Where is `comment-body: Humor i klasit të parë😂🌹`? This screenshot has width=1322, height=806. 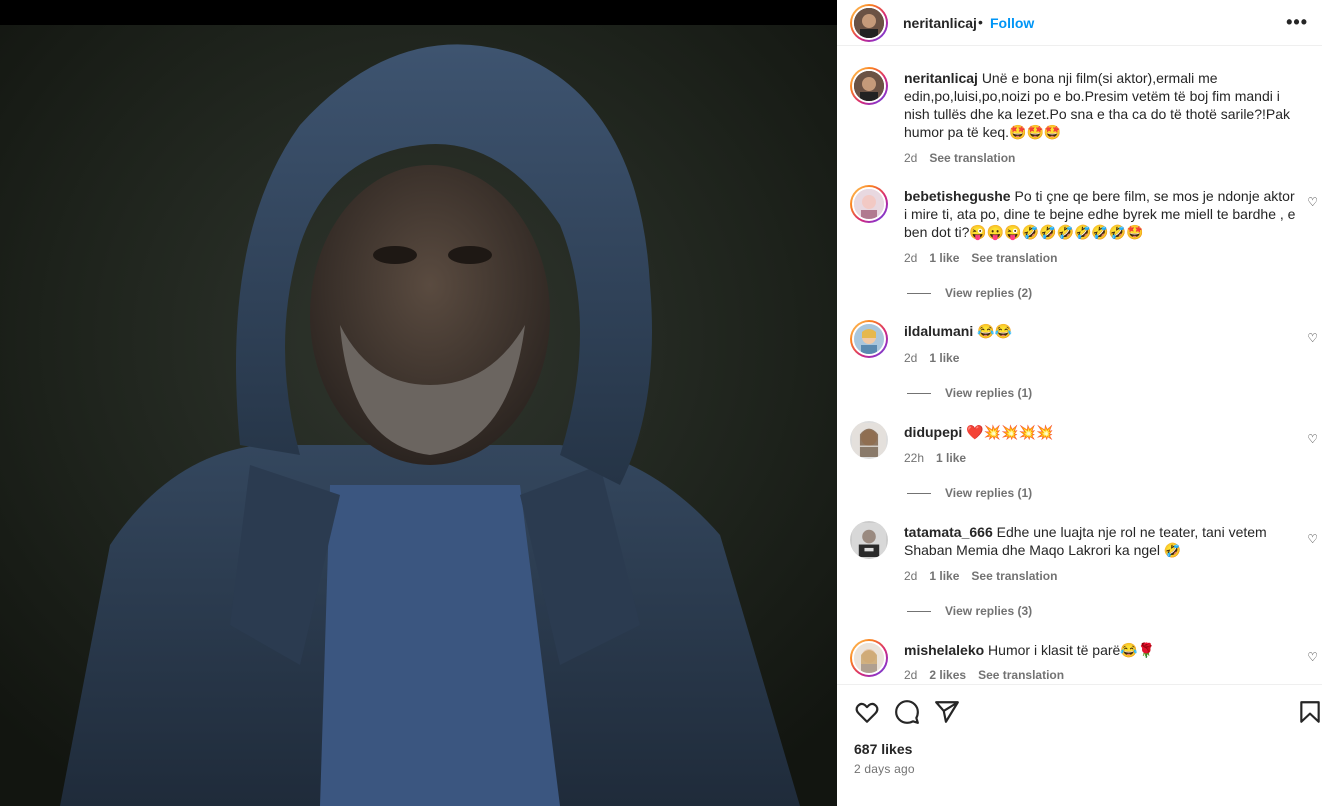
comment-body: Humor i klasit të parë😂🌹 is located at coordinates (1072, 650).